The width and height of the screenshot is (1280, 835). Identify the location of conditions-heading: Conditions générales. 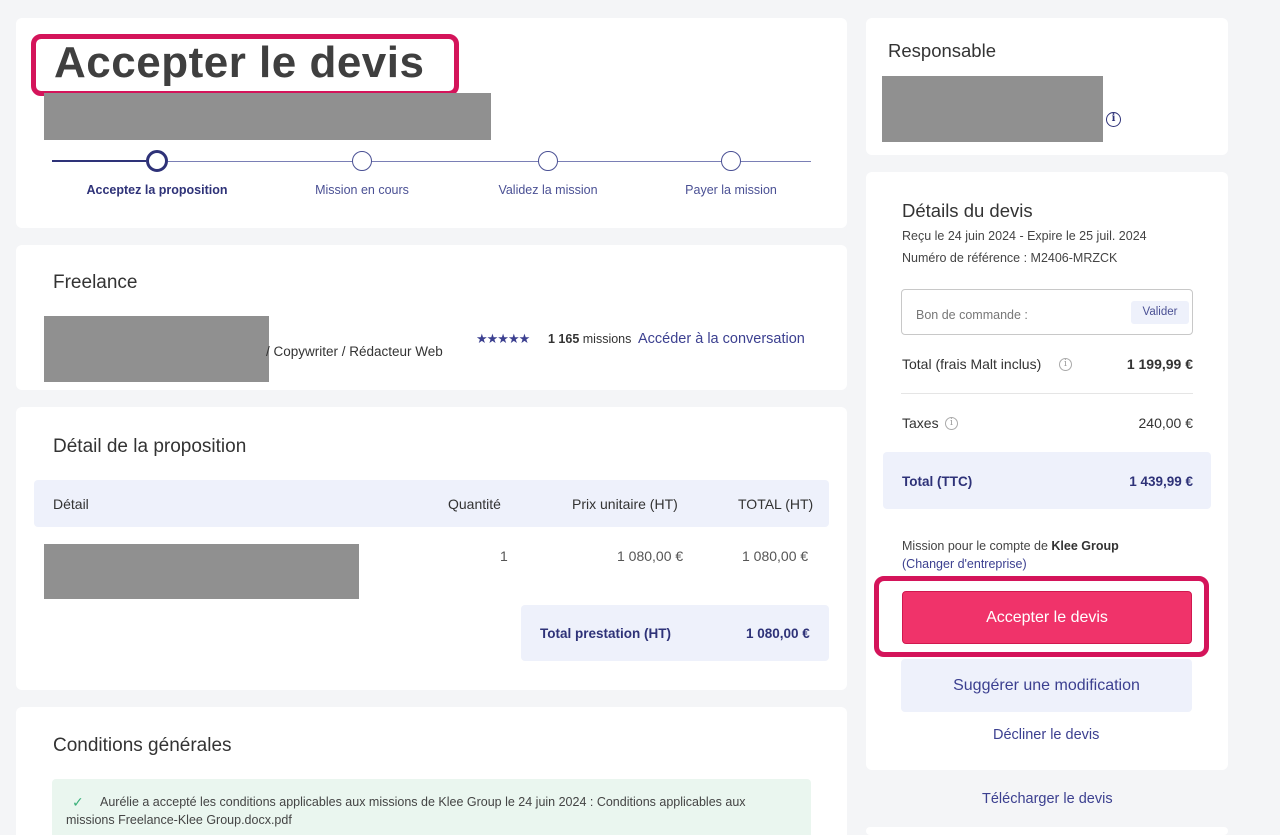
(142, 745).